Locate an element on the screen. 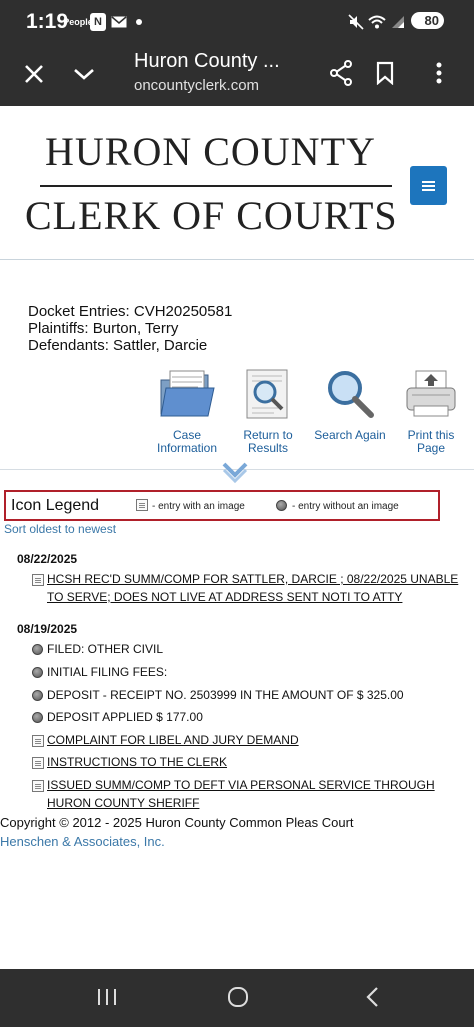 This screenshot has width=474, height=1027. status-bar: 1:19 People N 80 is located at coordinates (237, 22).